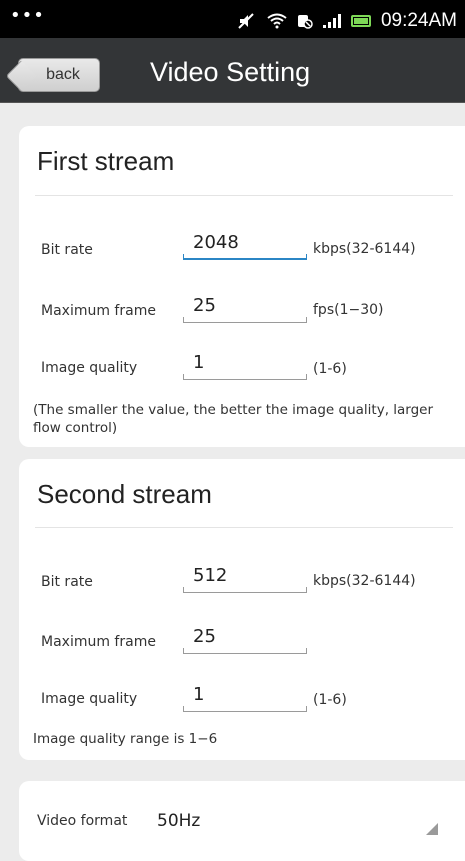 The image size is (465, 861). Describe the element at coordinates (246, 21) in the screenshot. I see `mute-icon` at that location.